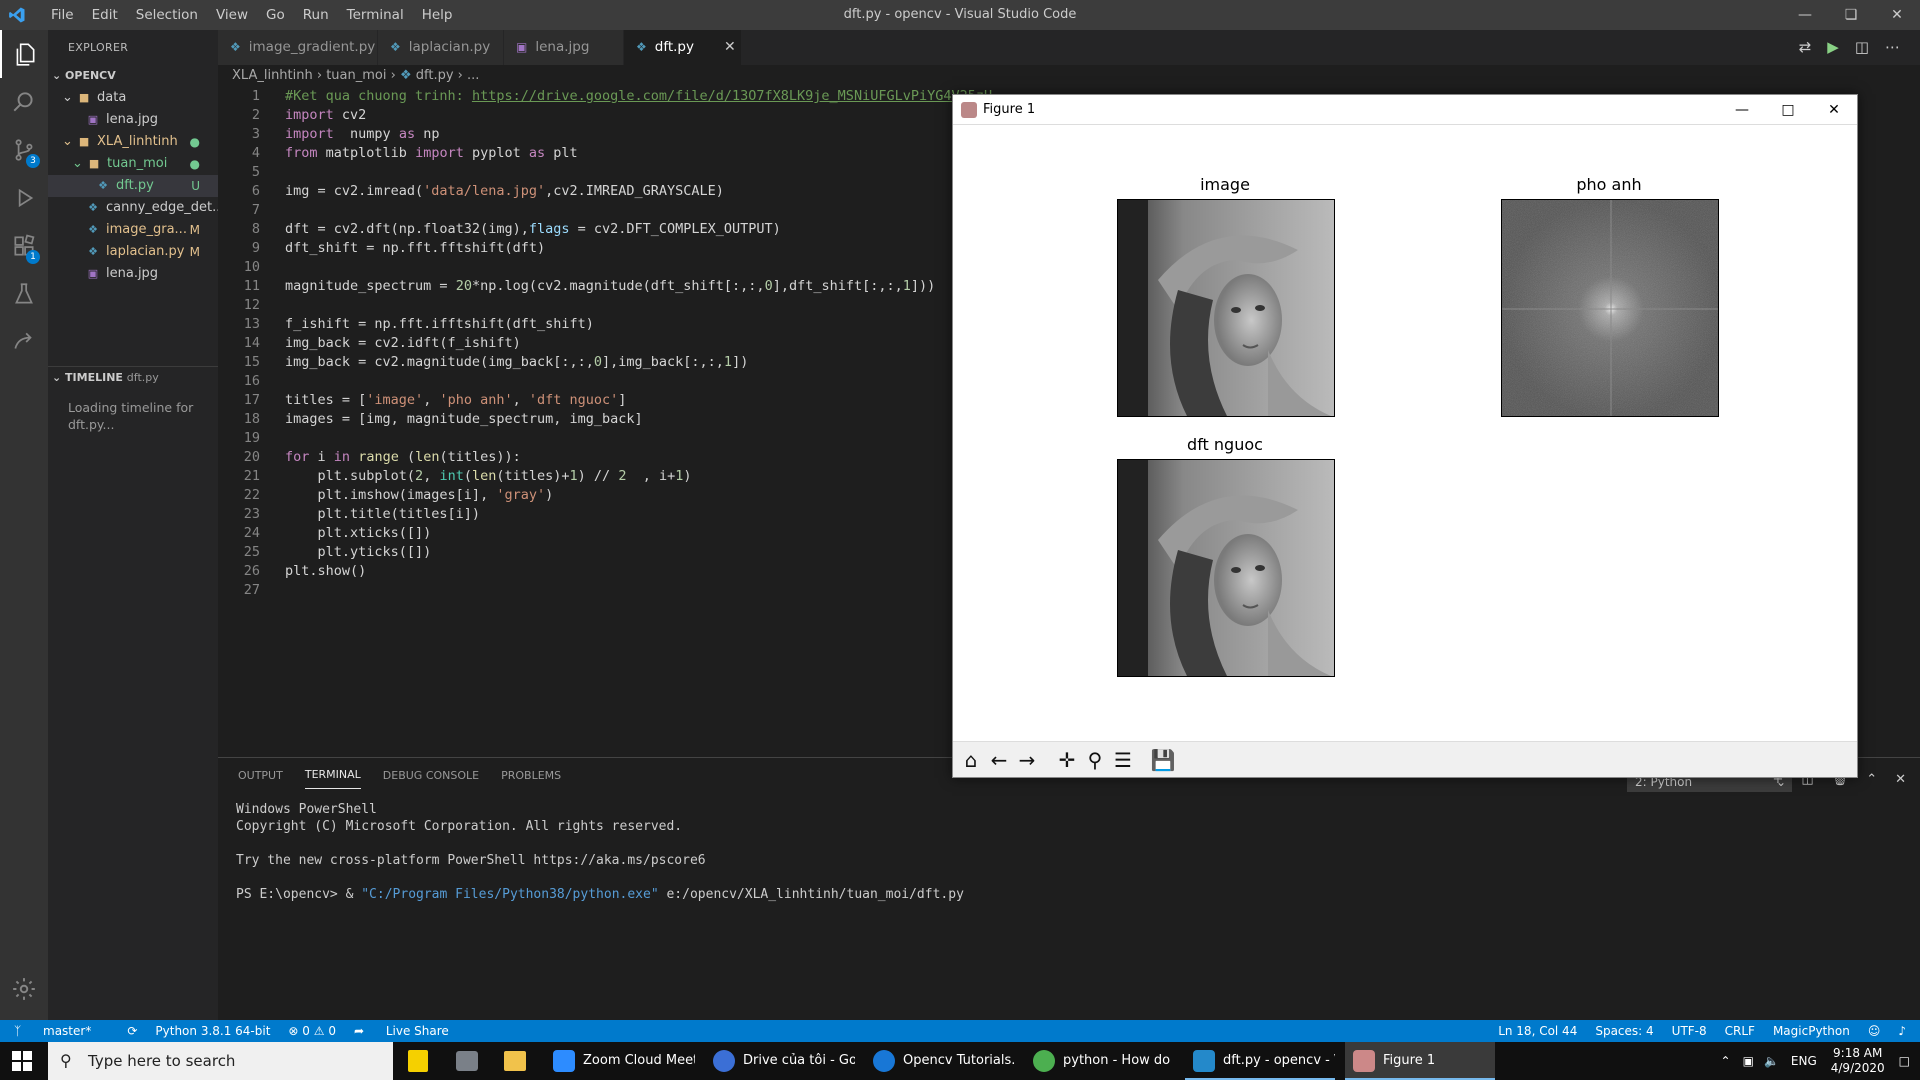 The width and height of the screenshot is (1920, 1080). Describe the element at coordinates (1862, 47) in the screenshot. I see `split-editor-icon: ◫` at that location.